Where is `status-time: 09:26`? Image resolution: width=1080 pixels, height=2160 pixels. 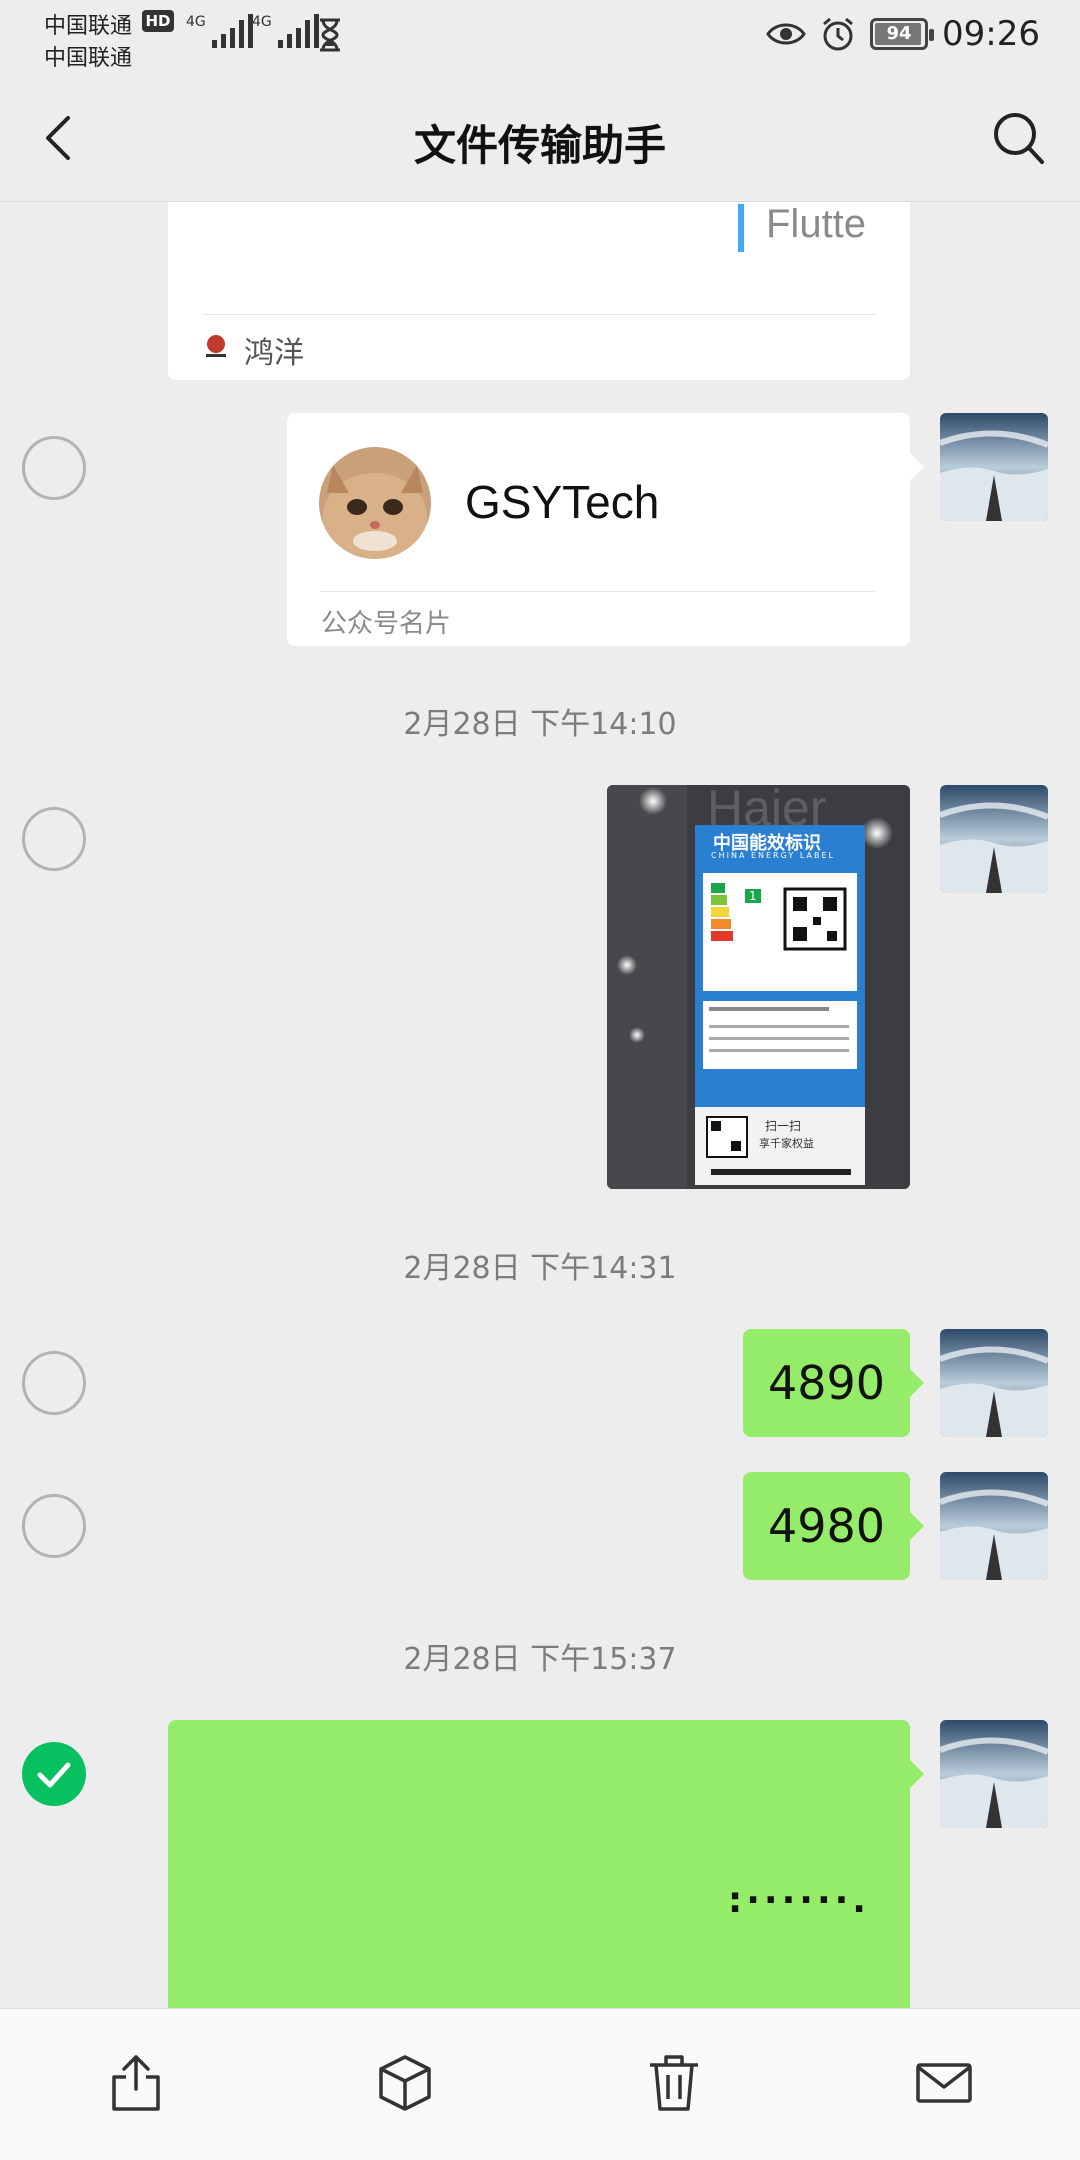
status-time: 09:26 is located at coordinates (991, 34).